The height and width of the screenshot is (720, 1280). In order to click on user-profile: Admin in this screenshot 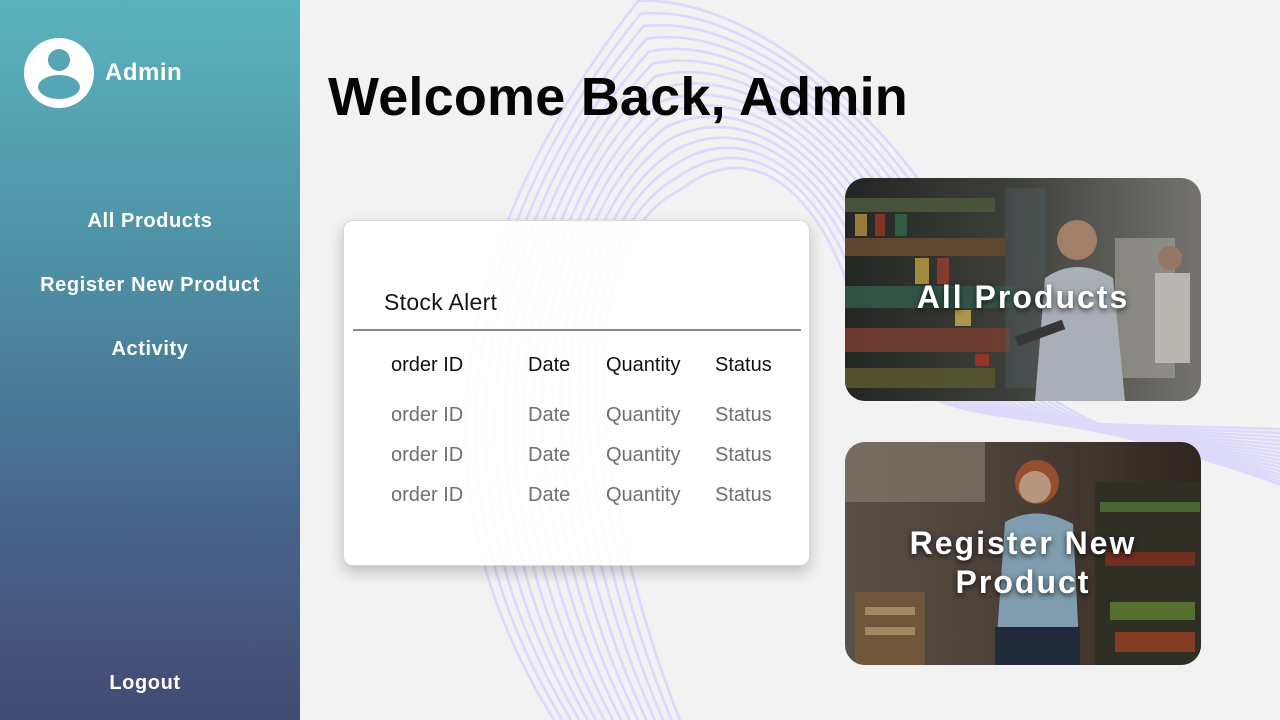, I will do `click(103, 73)`.